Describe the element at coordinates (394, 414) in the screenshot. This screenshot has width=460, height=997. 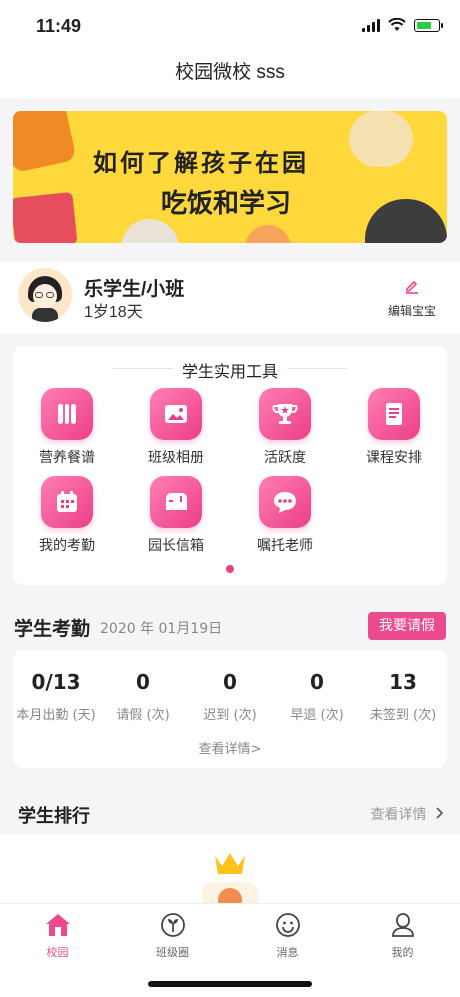
I see `book-icon` at that location.